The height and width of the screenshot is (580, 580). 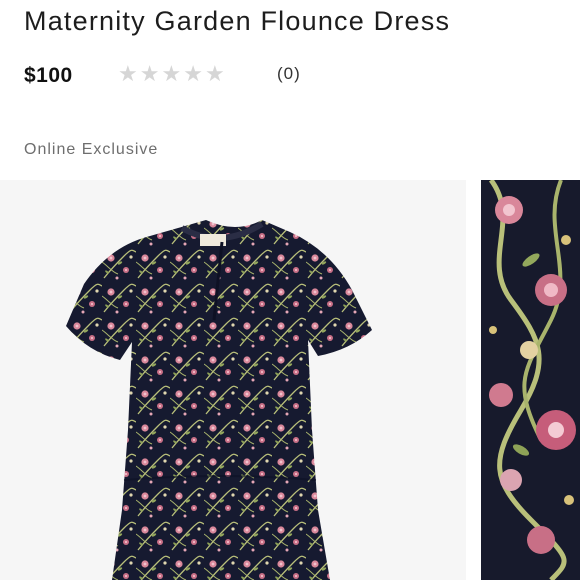 I want to click on fabric-closeup-icon, so click(x=530, y=380).